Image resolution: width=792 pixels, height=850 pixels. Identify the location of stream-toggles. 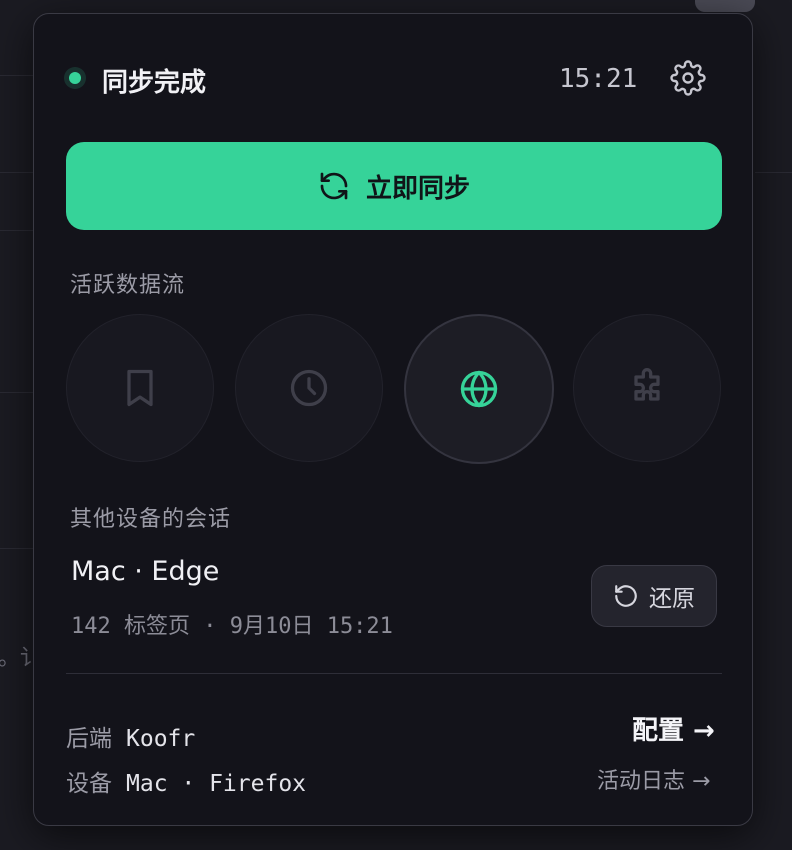
(394, 389).